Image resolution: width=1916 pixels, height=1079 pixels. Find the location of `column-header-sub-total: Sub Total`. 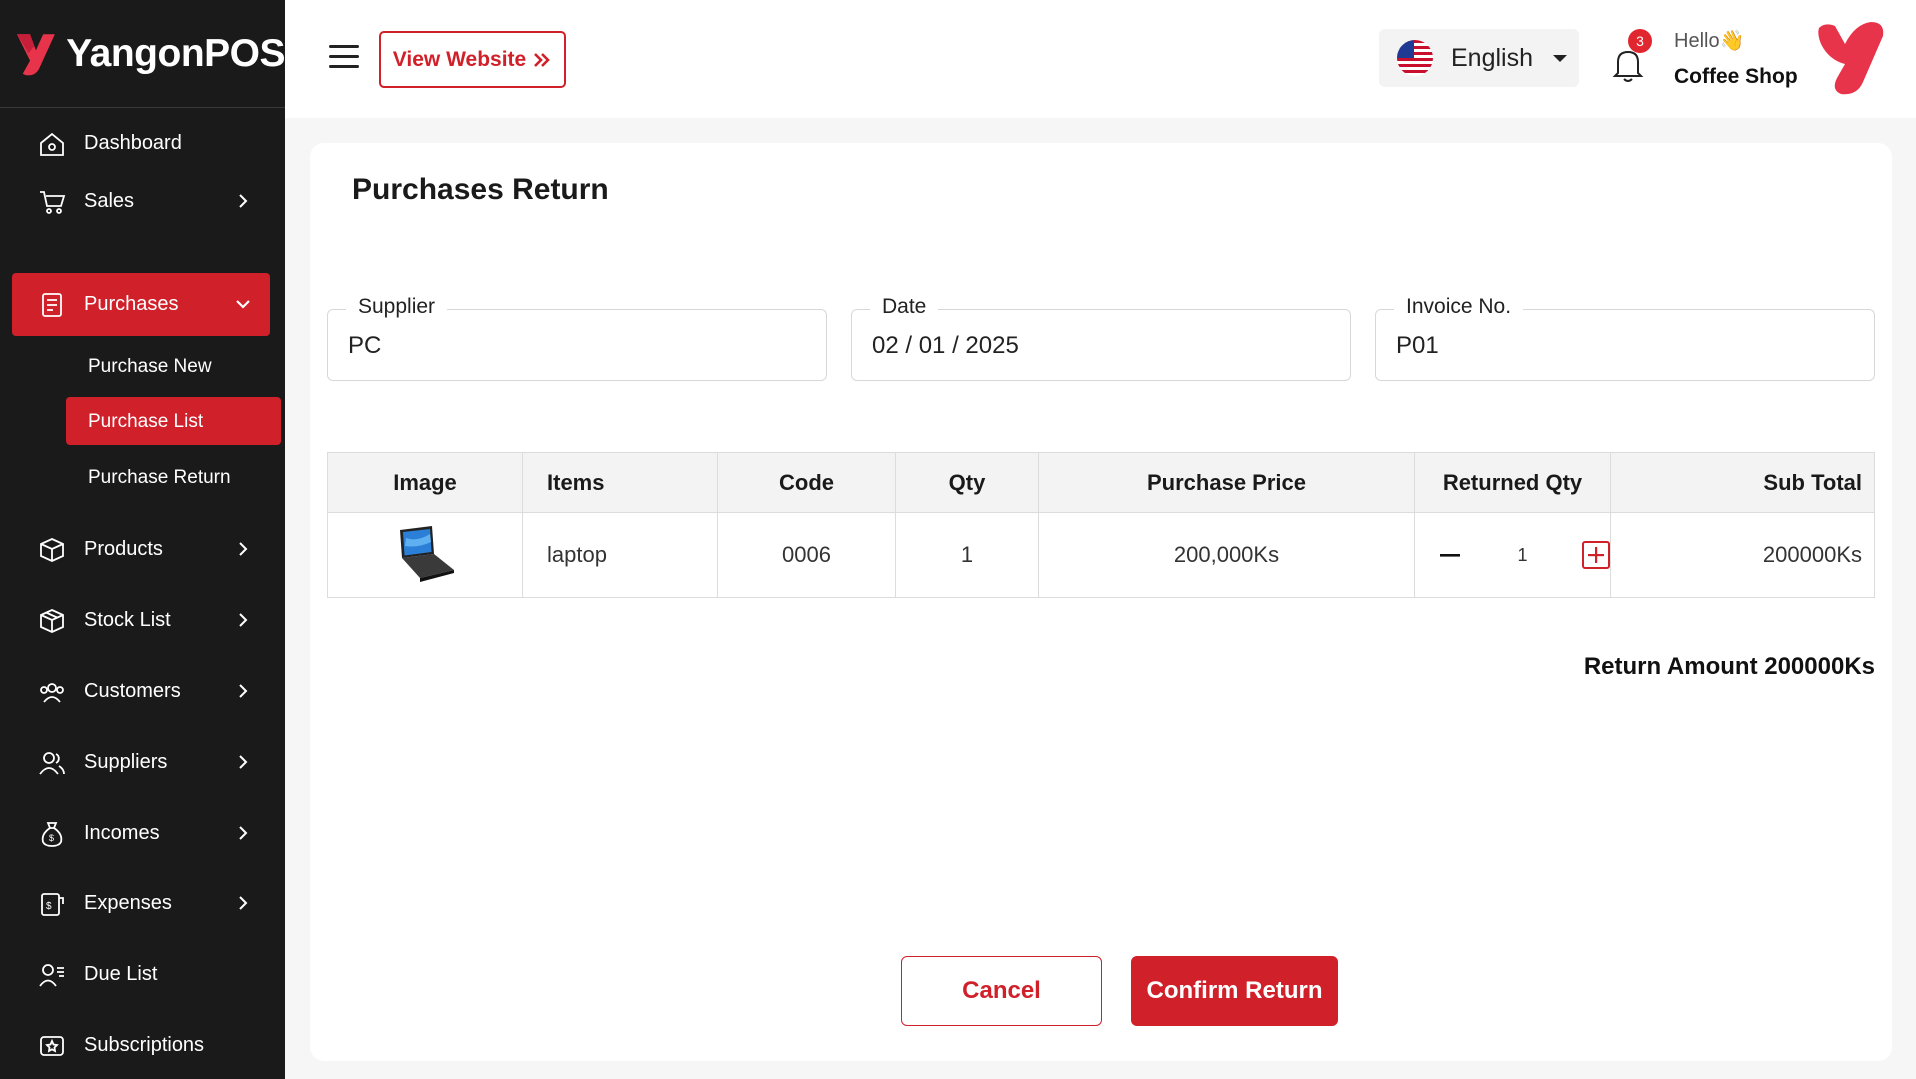

column-header-sub-total: Sub Total is located at coordinates (1742, 482).